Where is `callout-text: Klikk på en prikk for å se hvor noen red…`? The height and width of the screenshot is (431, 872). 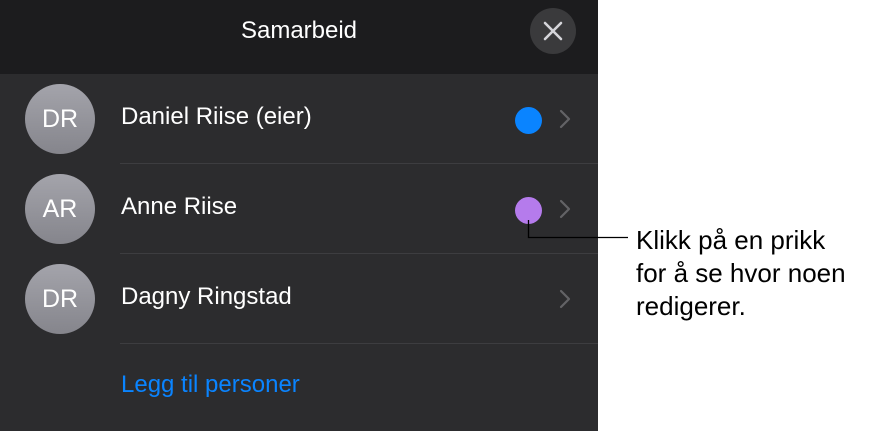 callout-text: Klikk på en prikk for å se hvor noen red… is located at coordinates (754, 273).